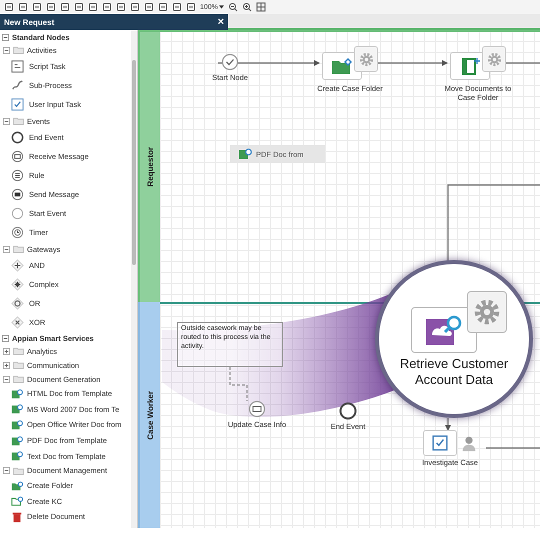 This screenshot has height=540, width=540. What do you see at coordinates (17, 284) in the screenshot?
I see `complex-node-icon` at bounding box center [17, 284].